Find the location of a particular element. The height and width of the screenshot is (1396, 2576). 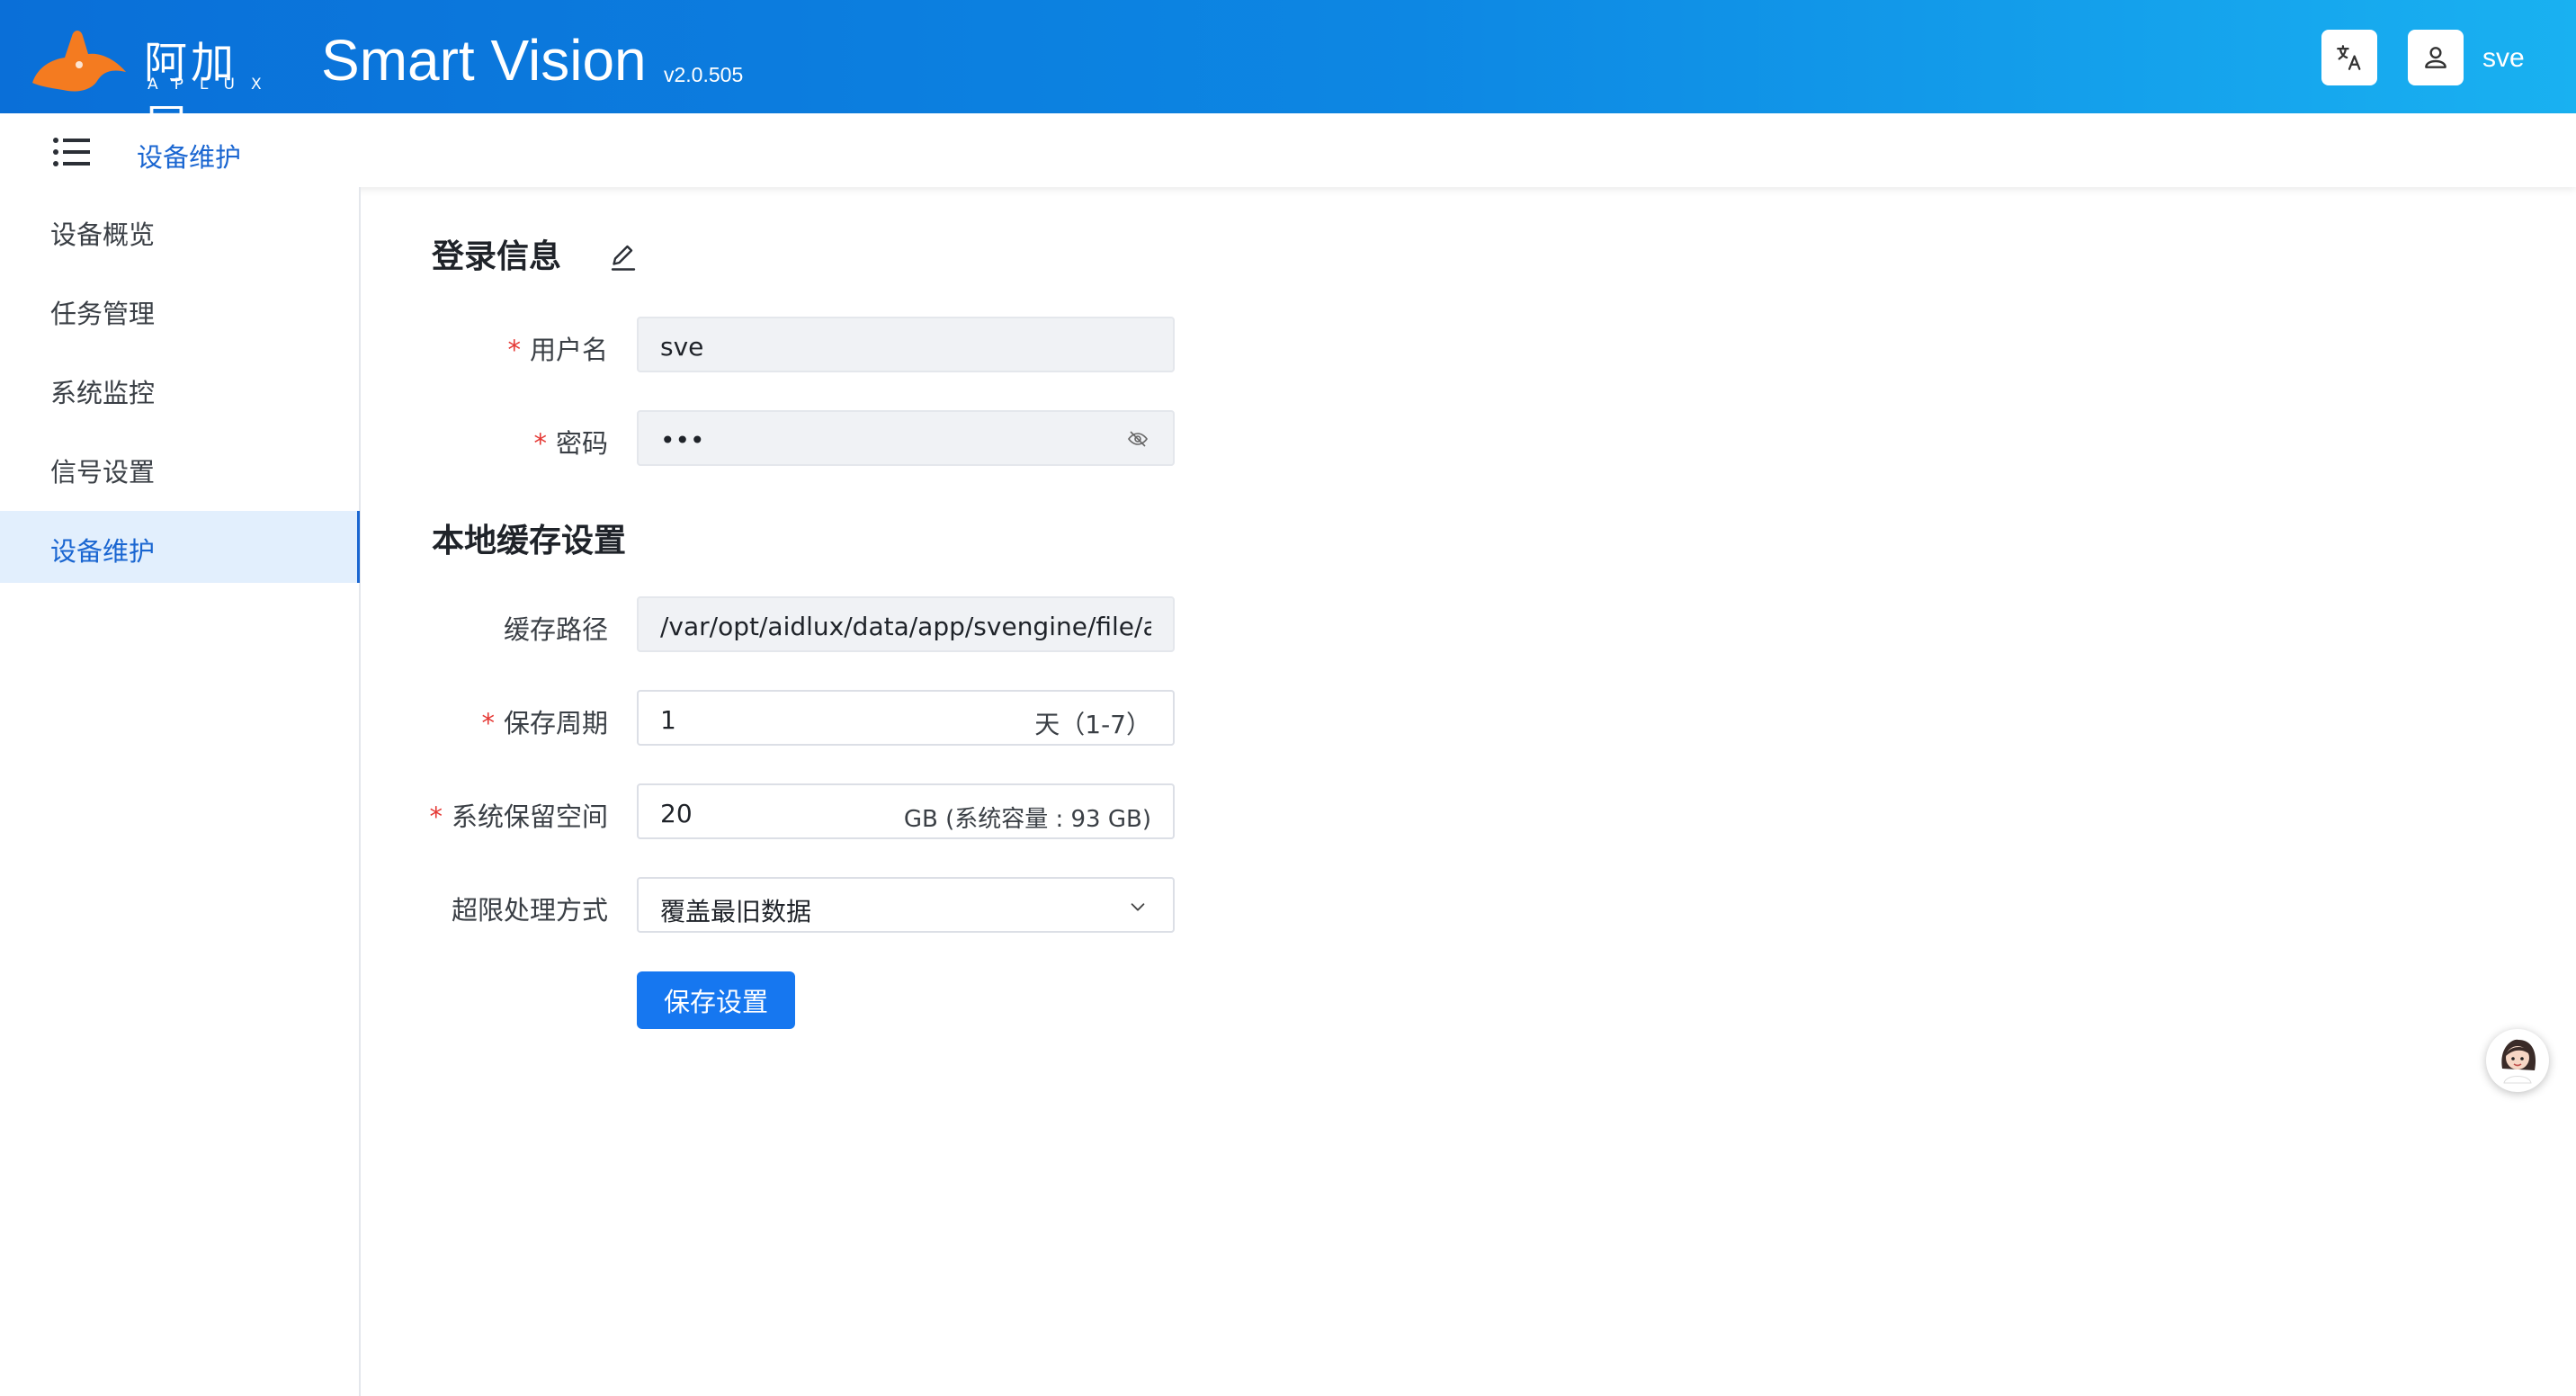

user-button is located at coordinates (2436, 58).